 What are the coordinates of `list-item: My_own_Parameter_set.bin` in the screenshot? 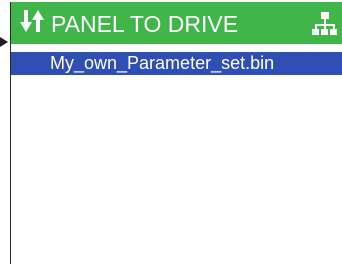 It's located at (176, 63).